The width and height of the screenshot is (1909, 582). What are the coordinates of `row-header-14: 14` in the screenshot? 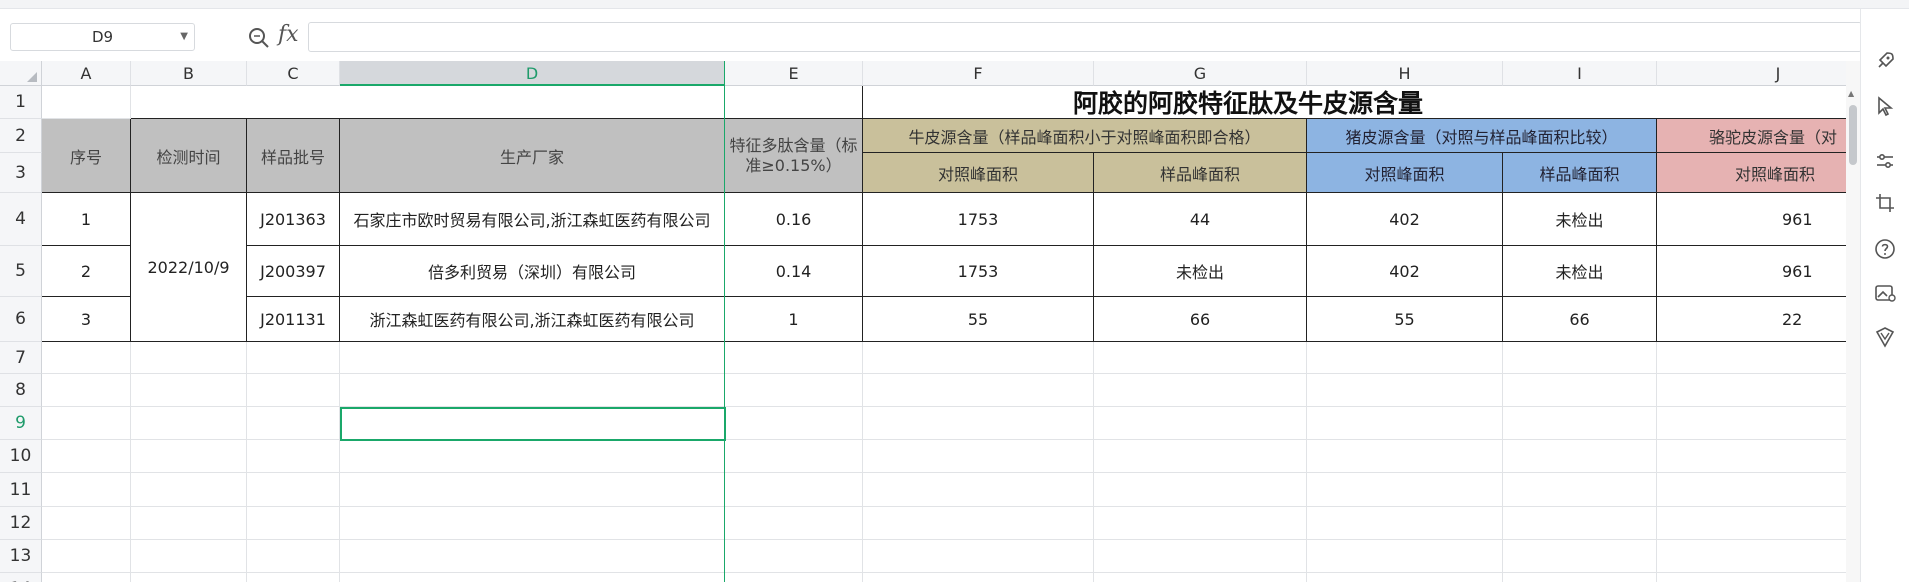 It's located at (21, 577).